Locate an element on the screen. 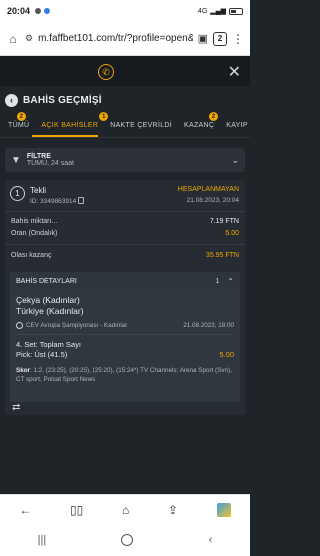 Image resolution: width=320 pixels, height=556 pixels. league-name: CEV Avrupa Şampiyonası - Kadınlar is located at coordinates (77, 325).